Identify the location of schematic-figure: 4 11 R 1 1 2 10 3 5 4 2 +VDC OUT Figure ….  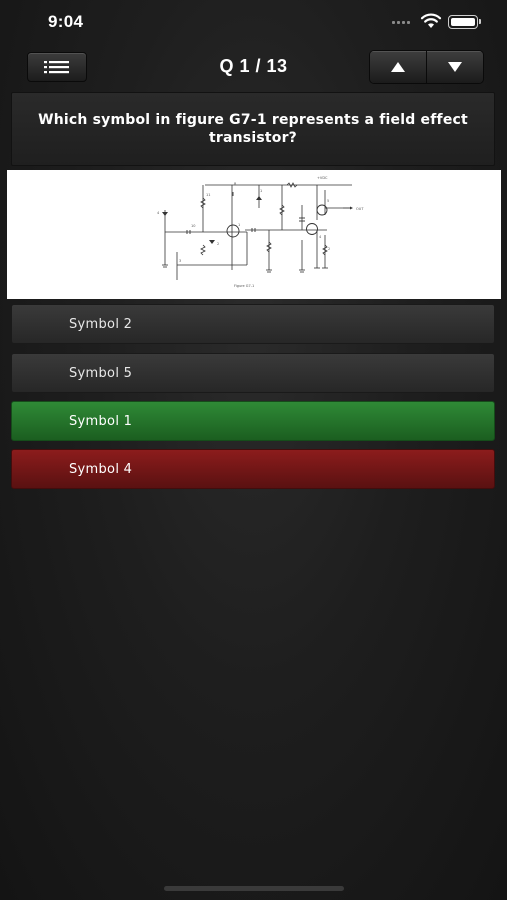
(254, 234).